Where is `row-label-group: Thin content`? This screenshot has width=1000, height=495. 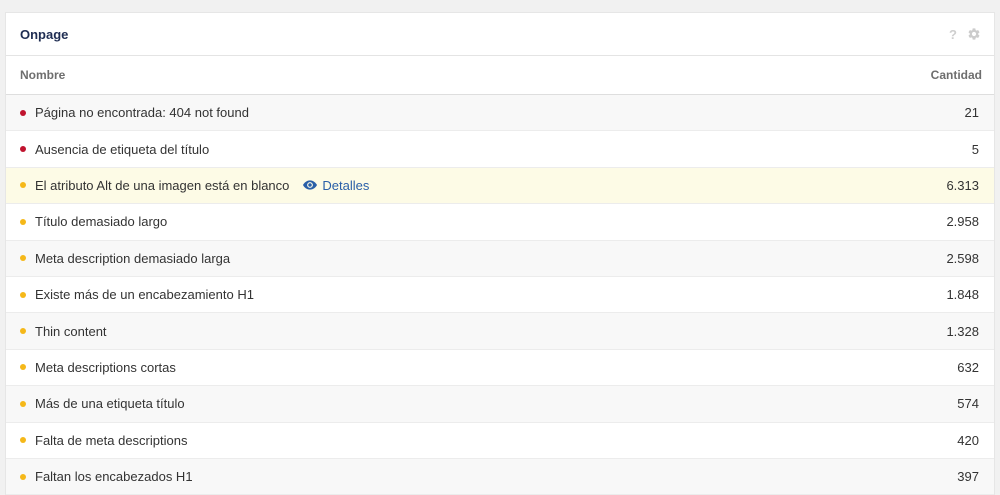
row-label-group: Thin content is located at coordinates (63, 331).